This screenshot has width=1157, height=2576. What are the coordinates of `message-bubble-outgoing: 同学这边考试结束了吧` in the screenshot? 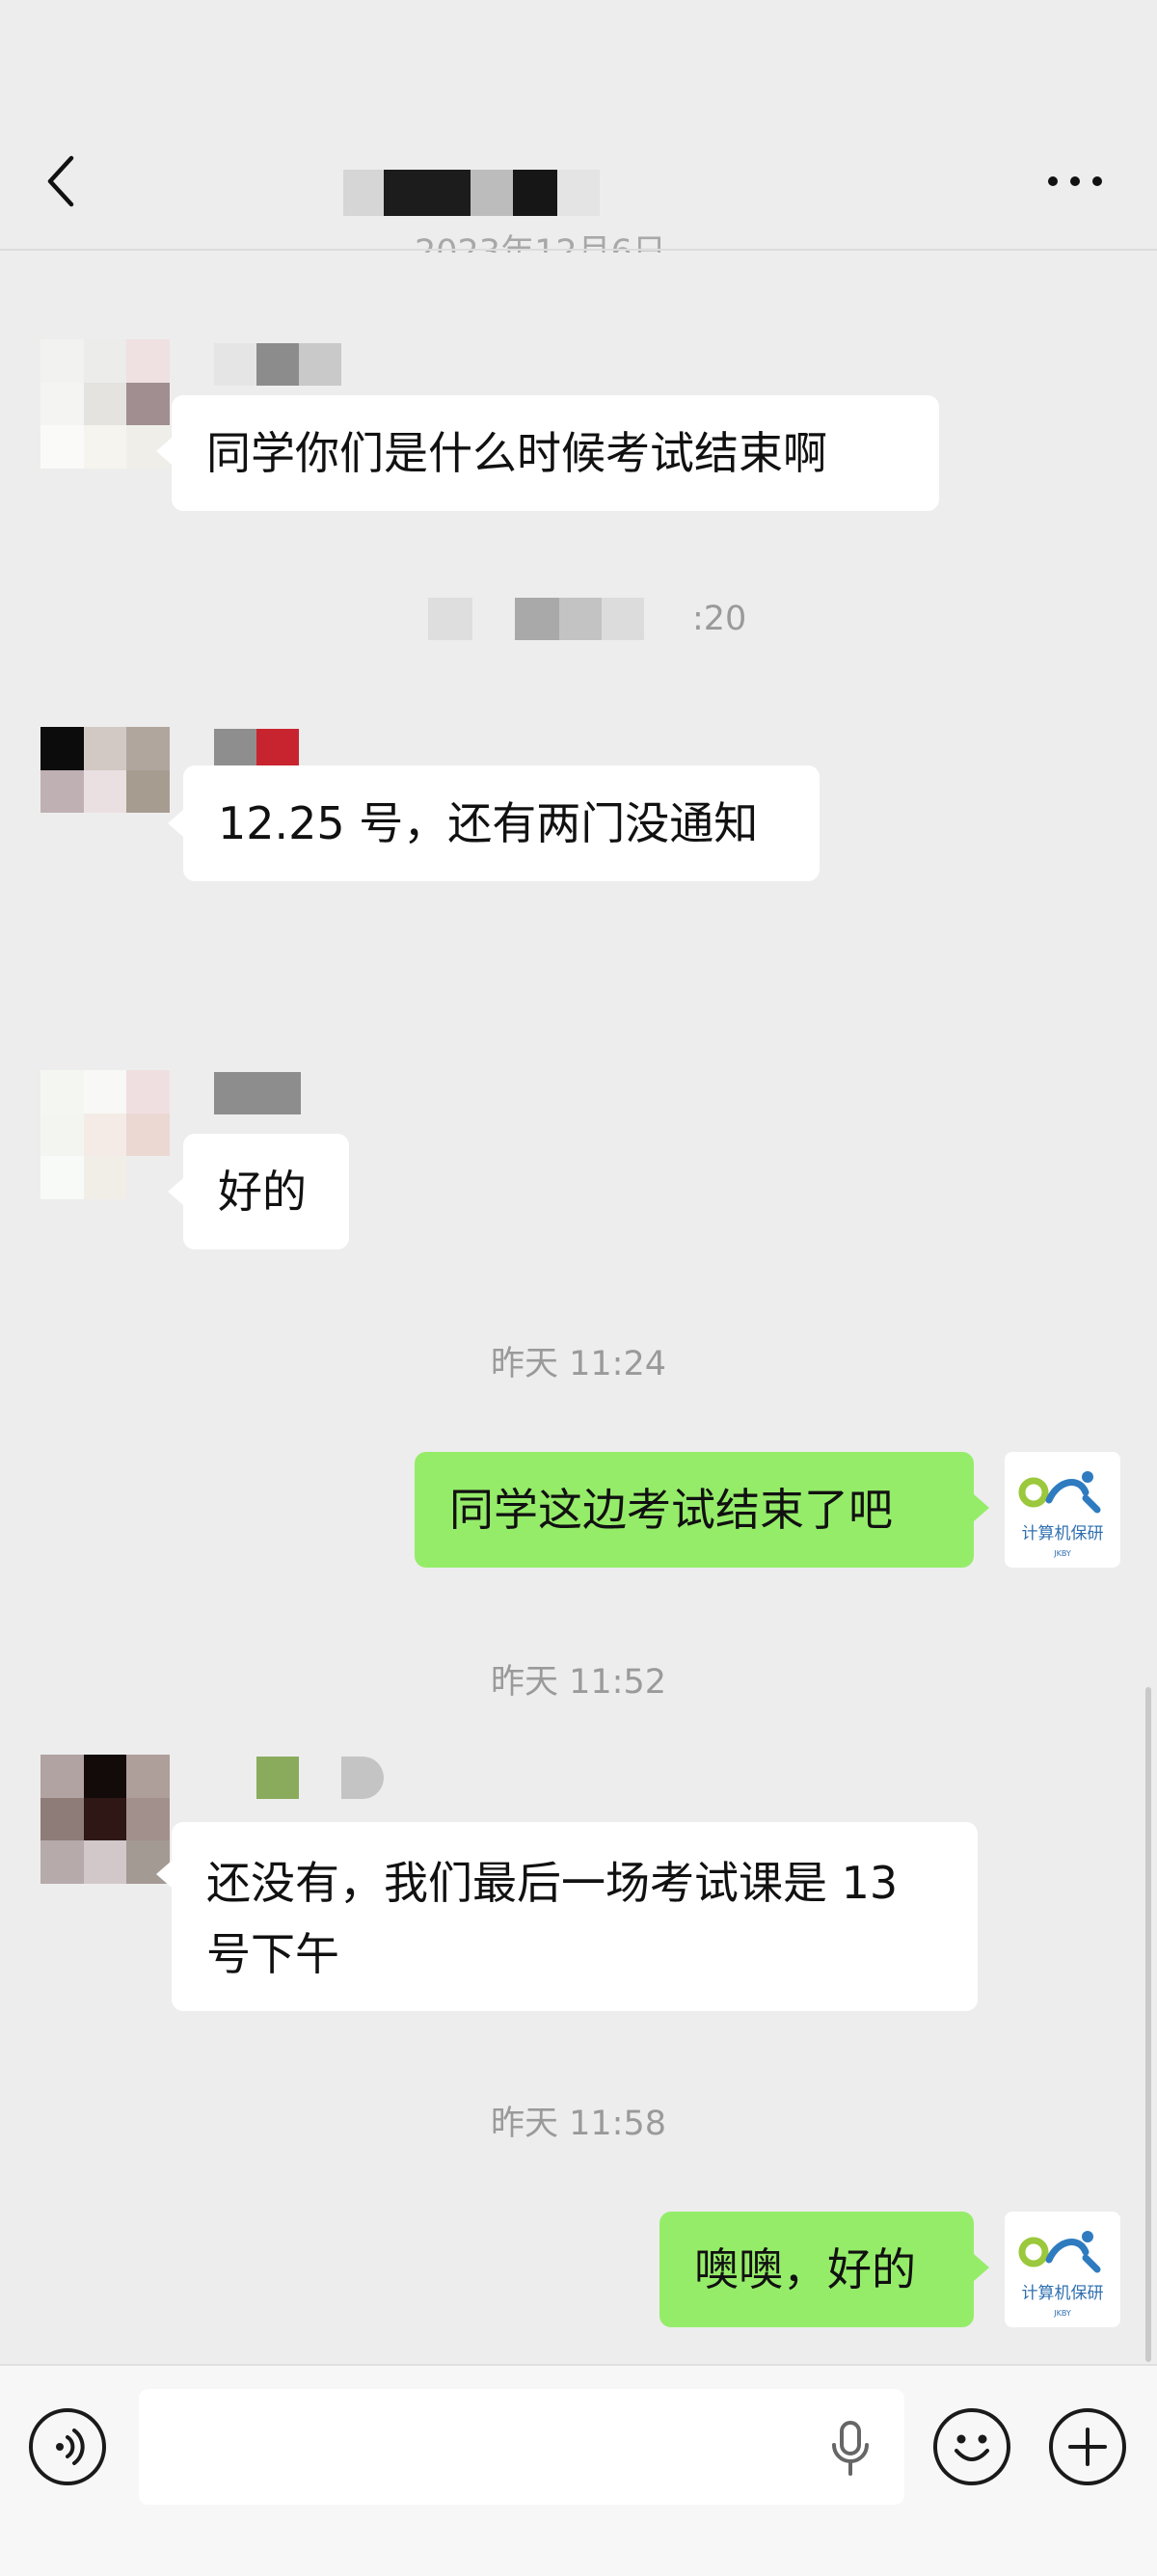 It's located at (694, 1510).